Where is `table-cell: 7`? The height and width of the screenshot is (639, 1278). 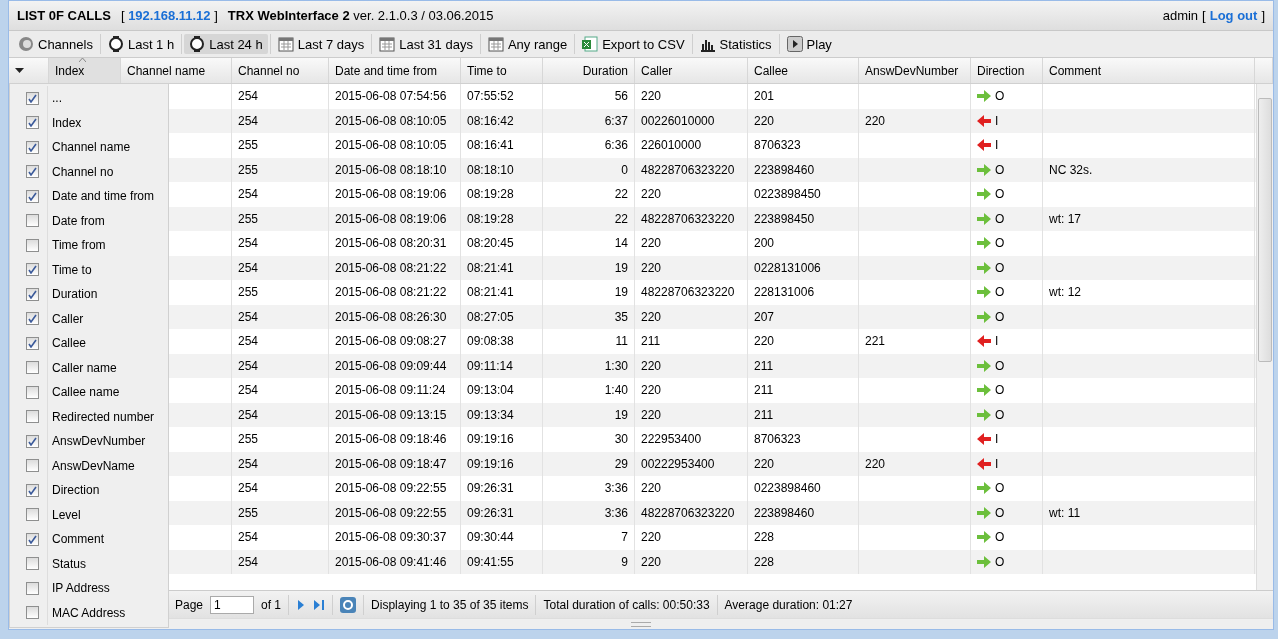 table-cell: 7 is located at coordinates (589, 537).